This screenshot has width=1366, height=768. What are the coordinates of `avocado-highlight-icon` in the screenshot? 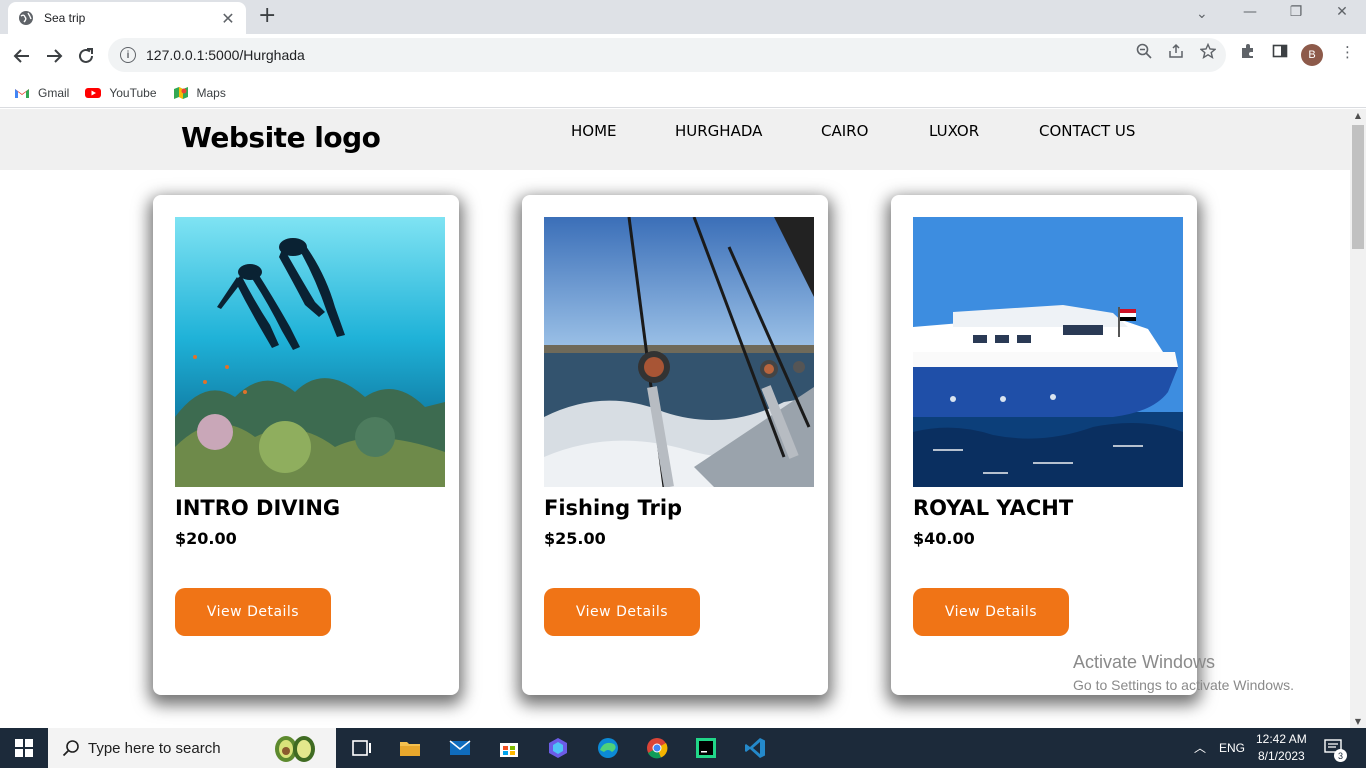 It's located at (295, 749).